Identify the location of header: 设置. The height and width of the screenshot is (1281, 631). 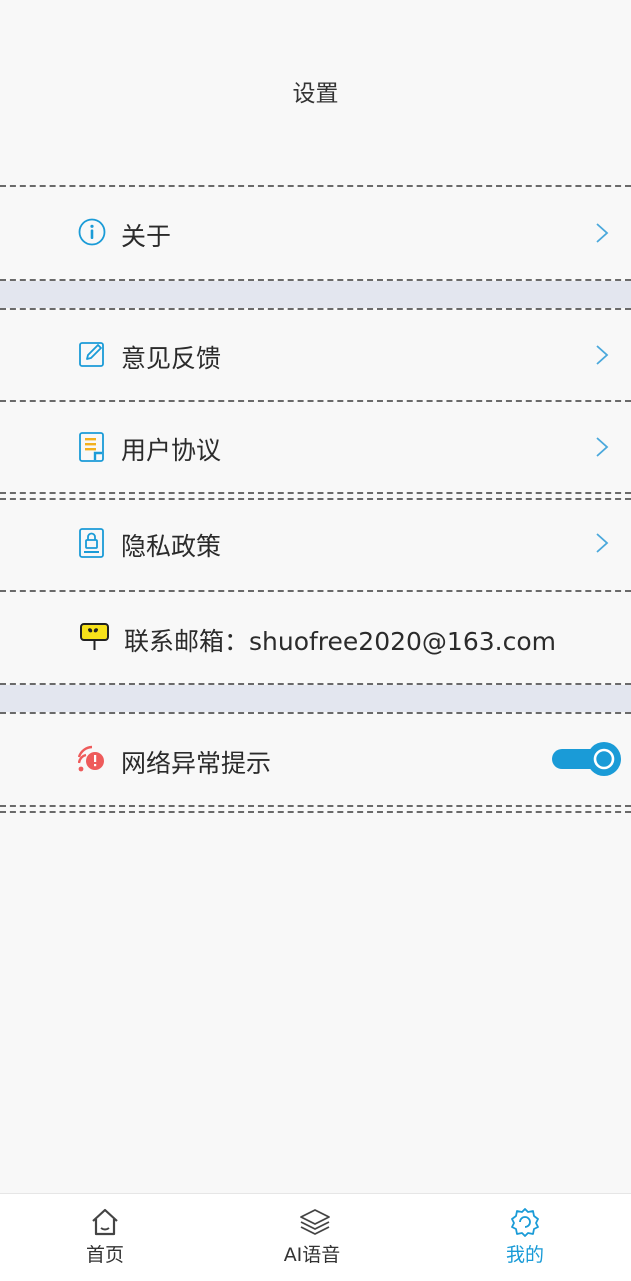
(315, 92).